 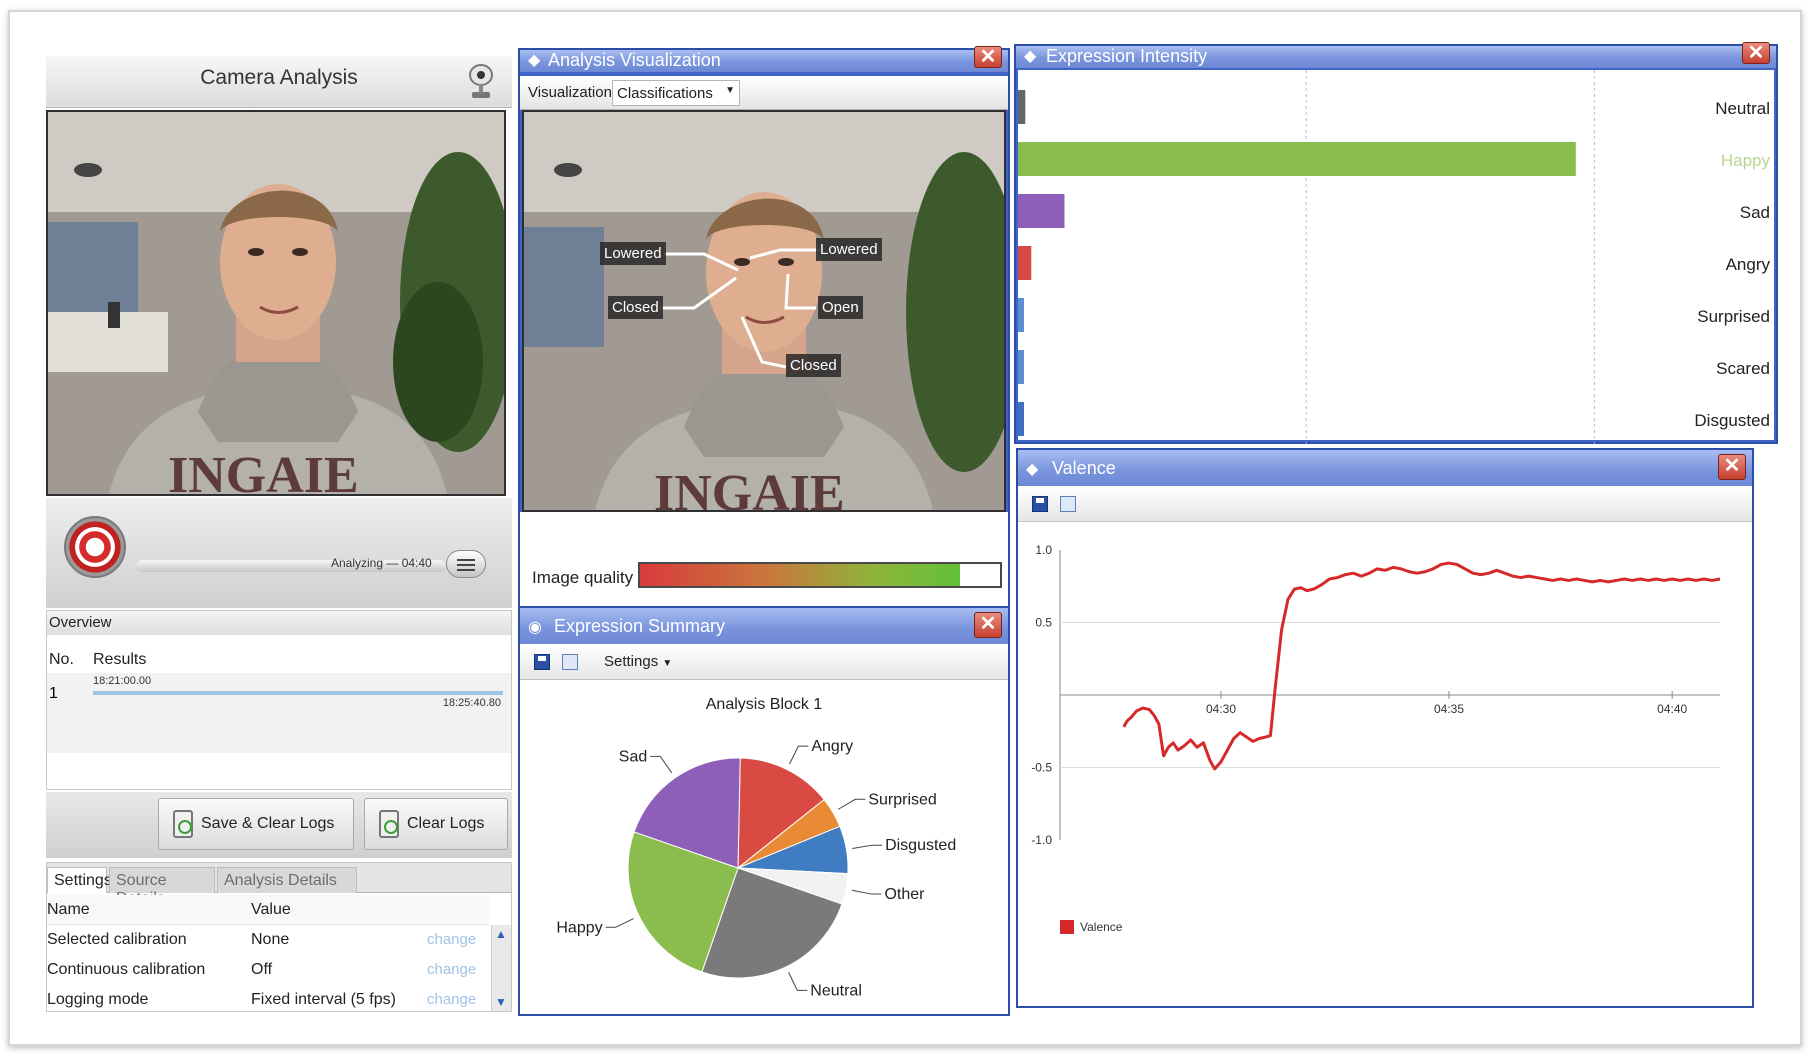 I want to click on analyzing-status: Analyzing — 04:40, so click(x=381, y=563).